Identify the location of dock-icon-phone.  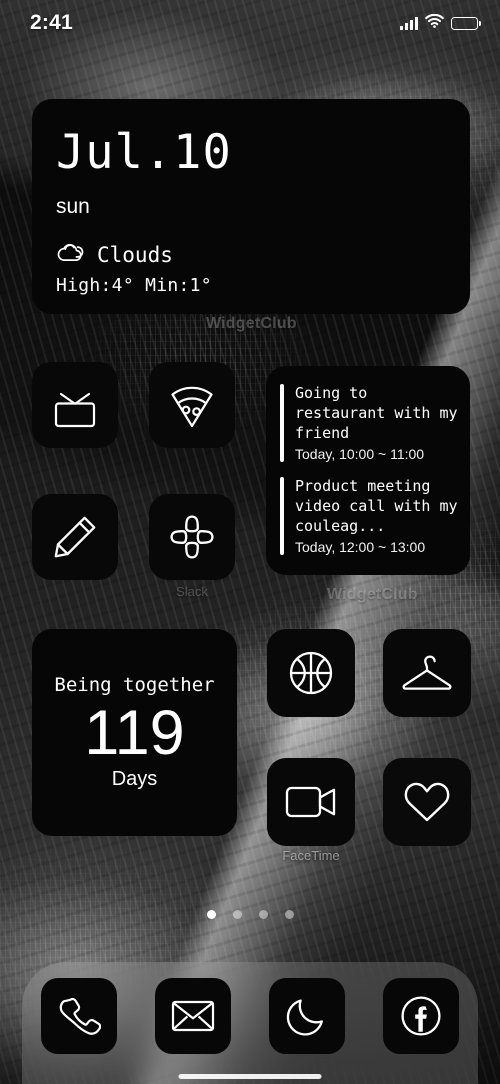
(79, 1016).